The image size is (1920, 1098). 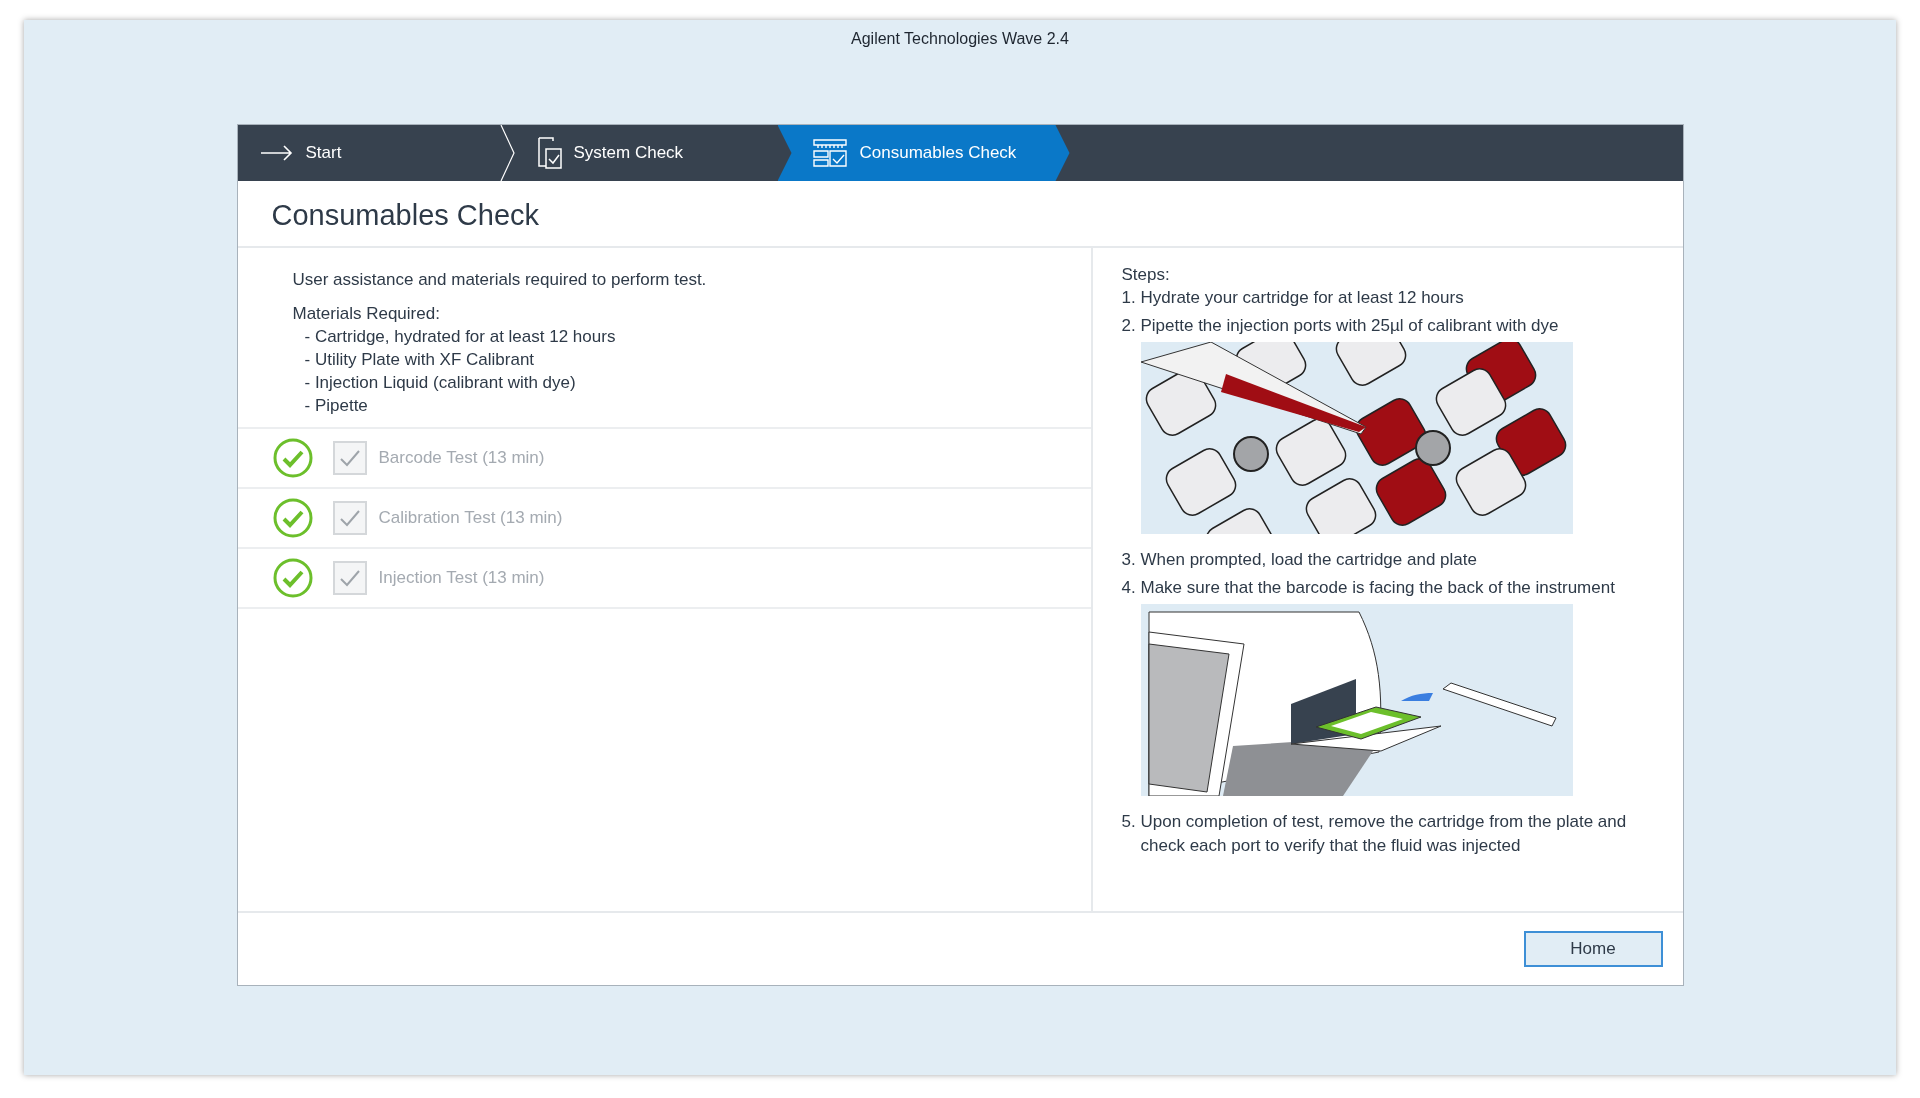 I want to click on steps-title: Steps:, so click(x=1146, y=275).